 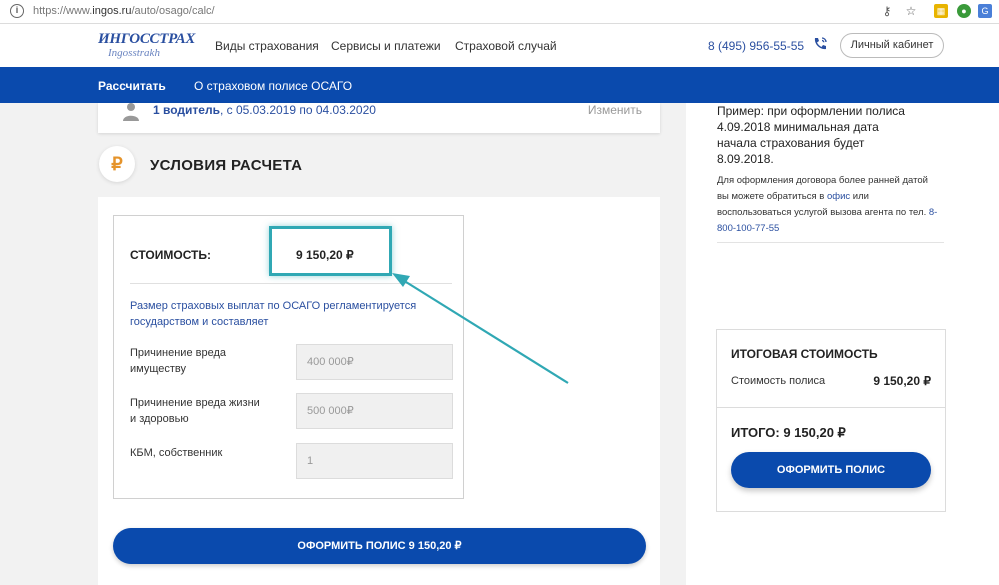 I want to click on key-icon: ⚷, so click(x=887, y=11).